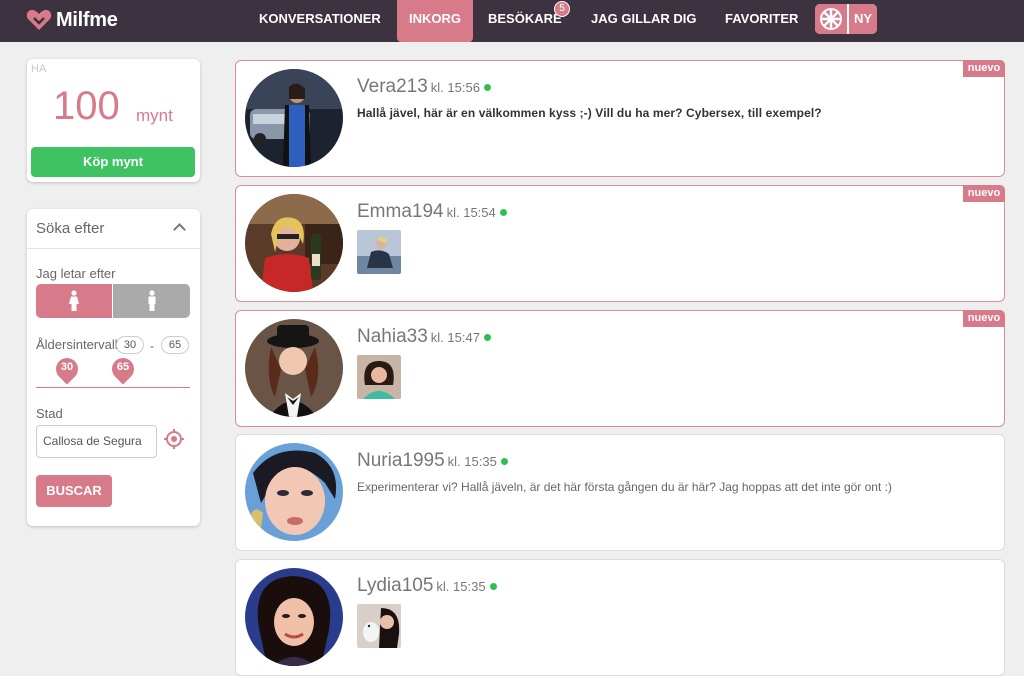 This screenshot has width=1024, height=676. Describe the element at coordinates (154, 115) in the screenshot. I see `coins-unit: mynt` at that location.